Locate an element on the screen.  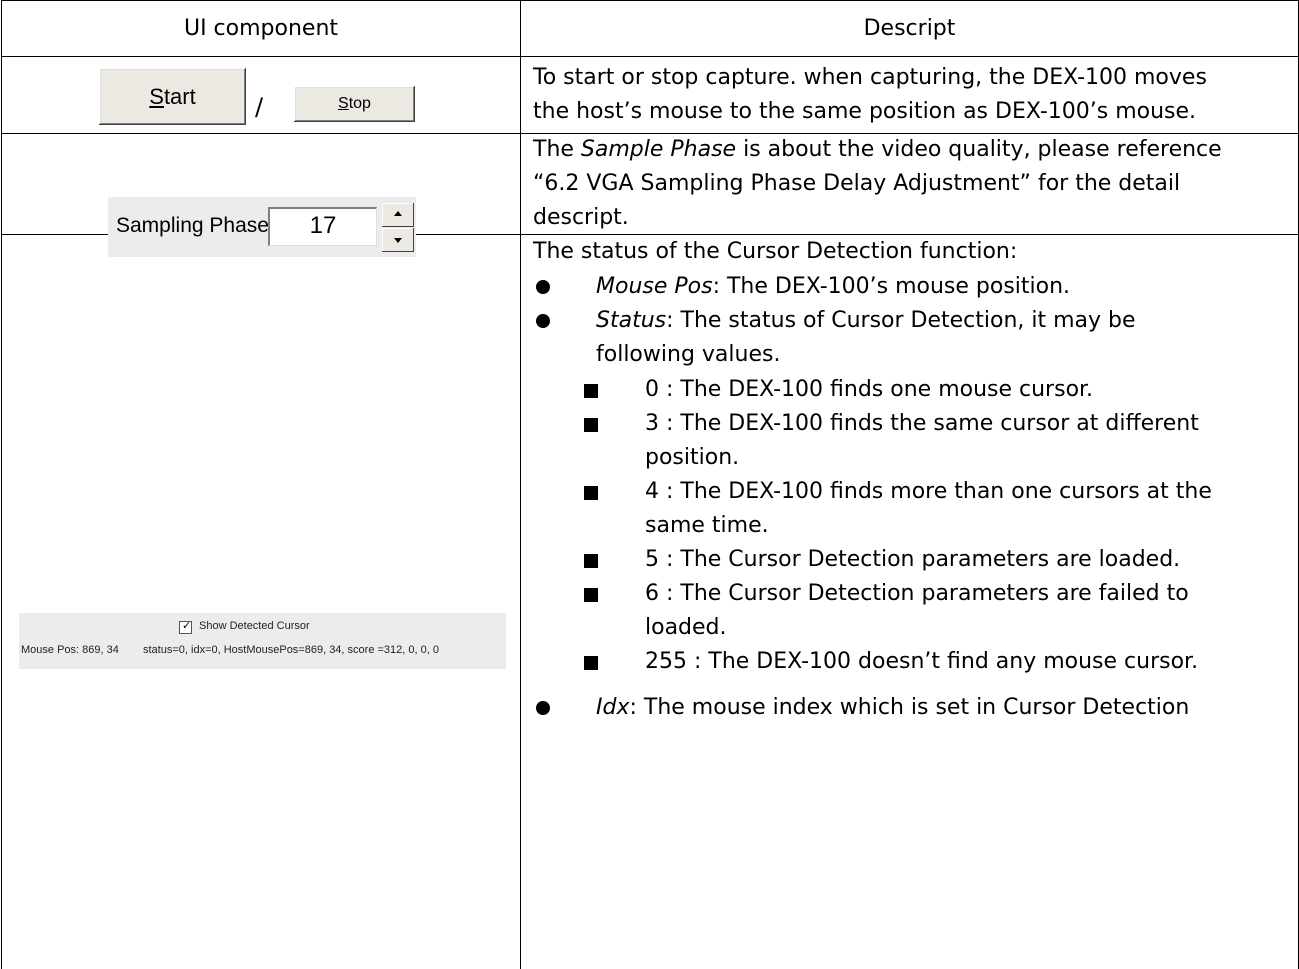
header-ui-component: UI component is located at coordinates (261, 28).